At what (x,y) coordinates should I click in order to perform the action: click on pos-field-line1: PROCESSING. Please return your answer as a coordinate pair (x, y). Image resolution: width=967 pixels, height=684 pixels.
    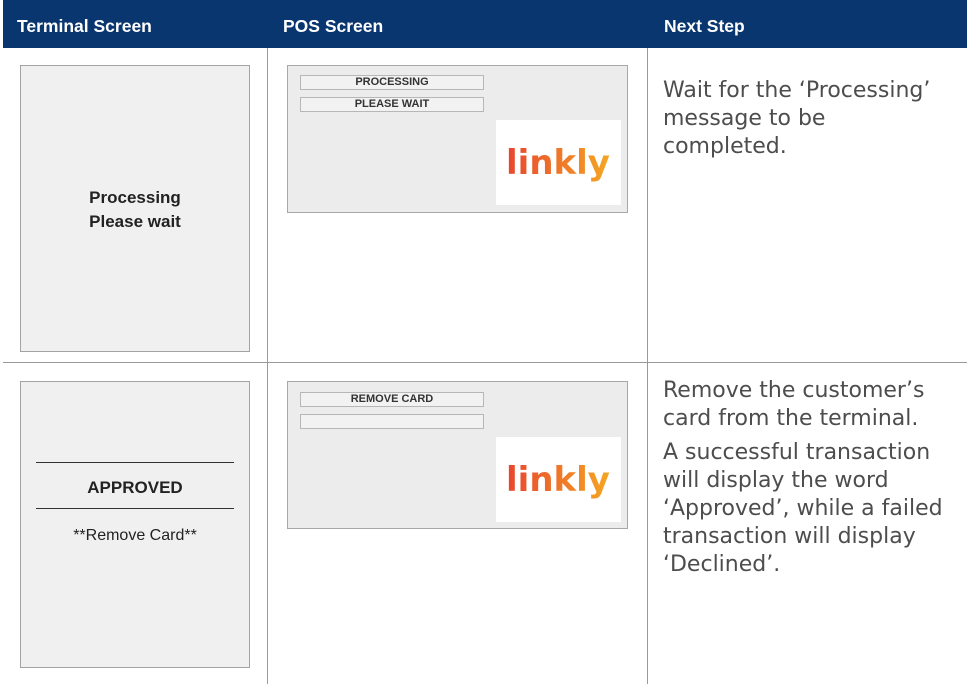
    Looking at the image, I should click on (392, 82).